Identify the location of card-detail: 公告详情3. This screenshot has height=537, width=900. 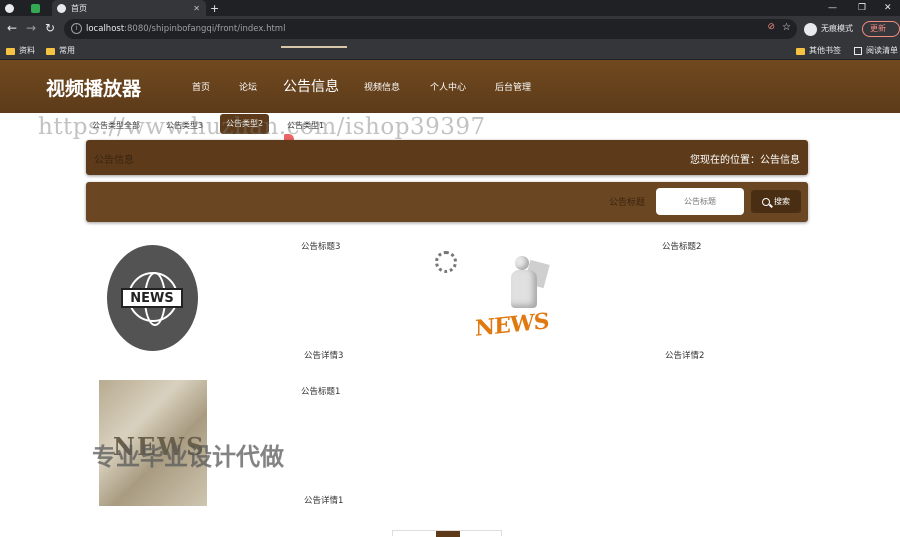
(324, 356).